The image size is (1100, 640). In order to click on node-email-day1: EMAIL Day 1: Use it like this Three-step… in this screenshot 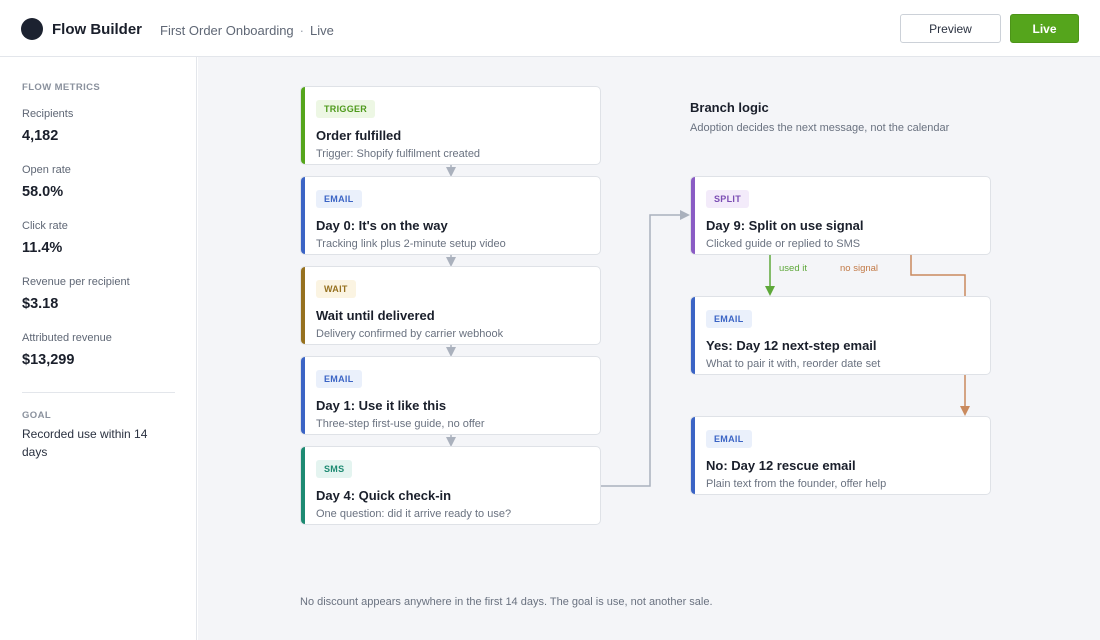, I will do `click(450, 395)`.